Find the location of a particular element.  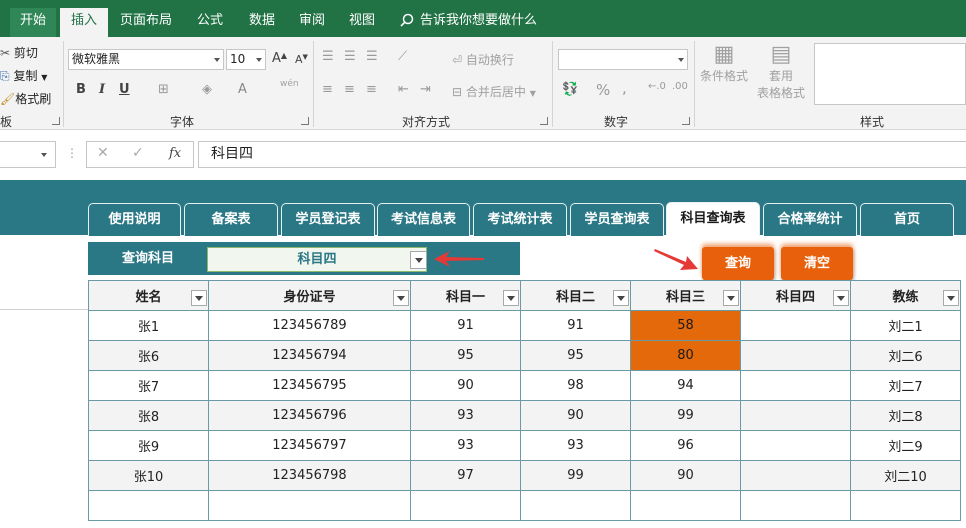

align-right-icon: ≡ is located at coordinates (371, 89).